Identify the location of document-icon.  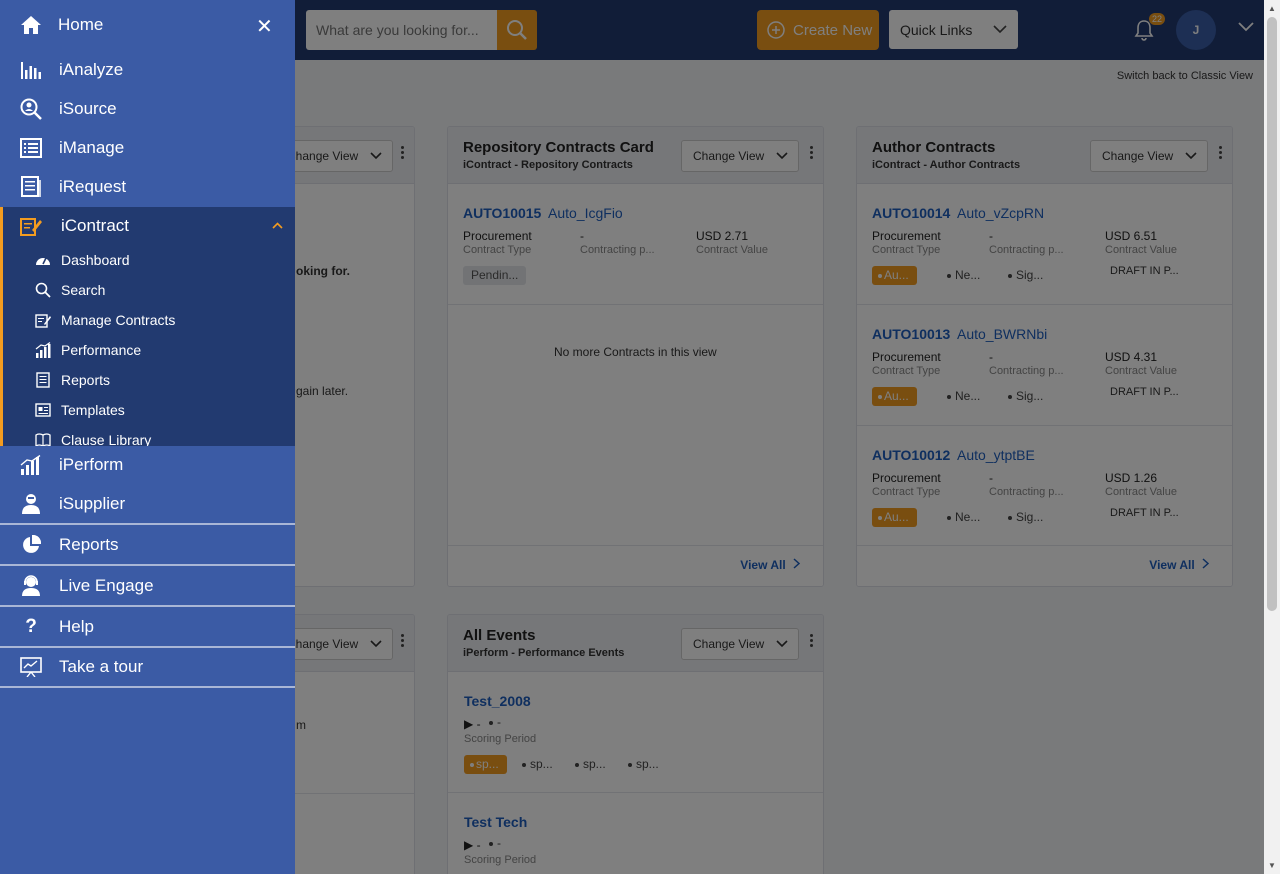
(31, 186).